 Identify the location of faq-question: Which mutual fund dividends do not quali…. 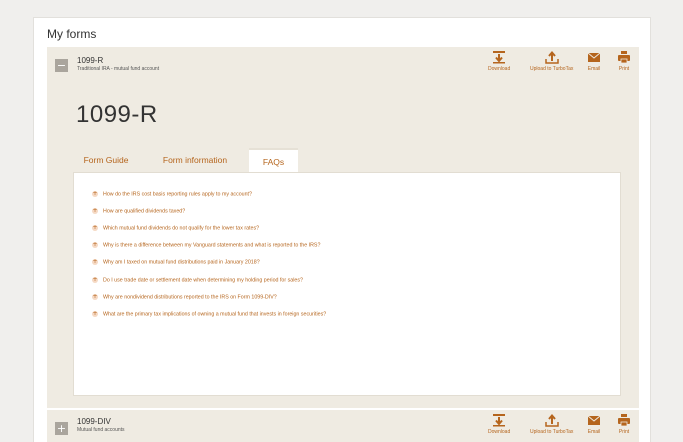
(181, 228).